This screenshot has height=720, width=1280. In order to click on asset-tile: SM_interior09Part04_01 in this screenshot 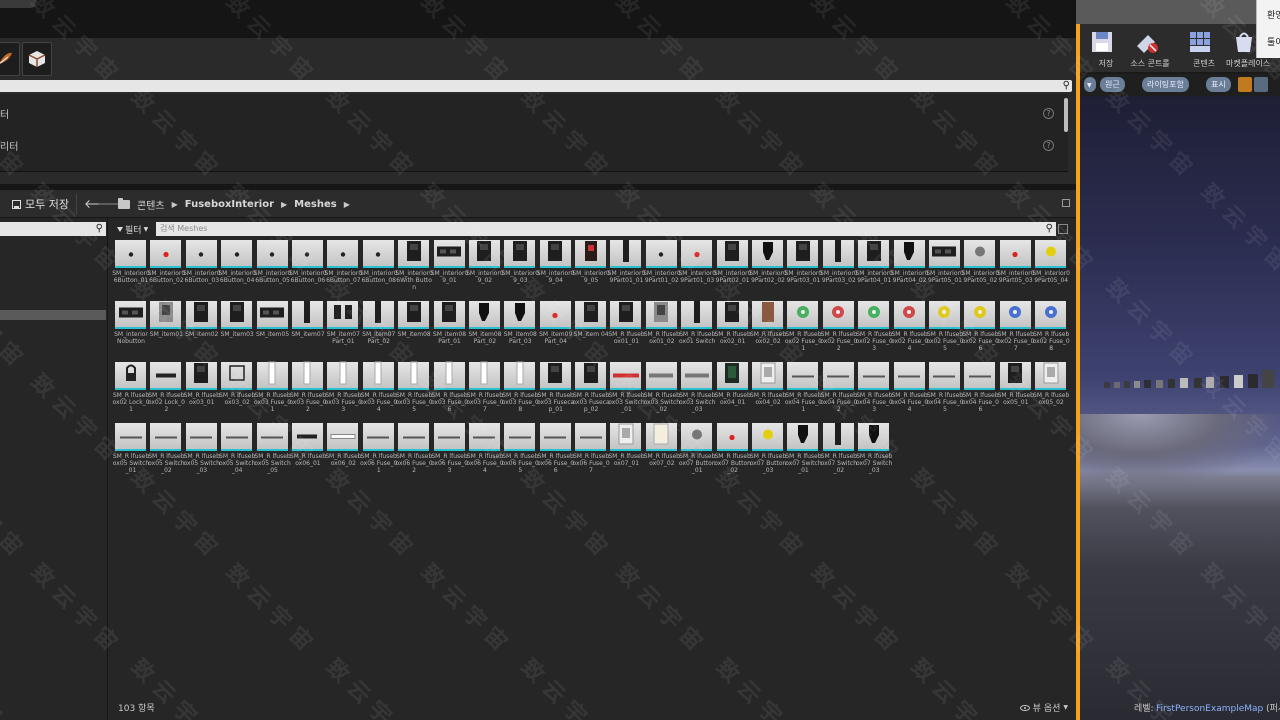, I will do `click(874, 268)`.